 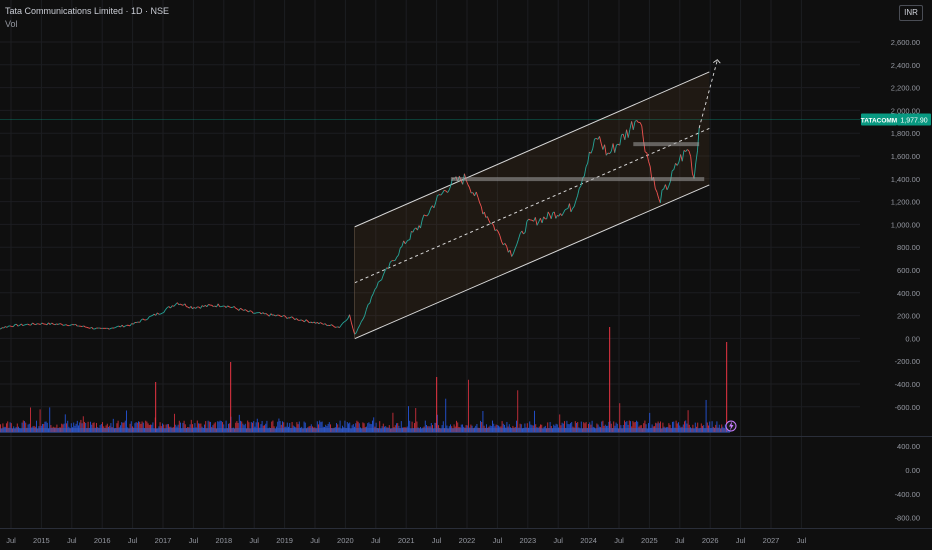 What do you see at coordinates (911, 13) in the screenshot?
I see `currency-button: INR` at bounding box center [911, 13].